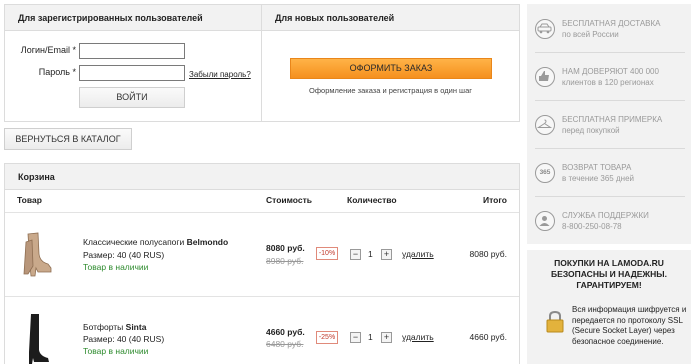  I want to click on thumbs-up-icon, so click(545, 77).